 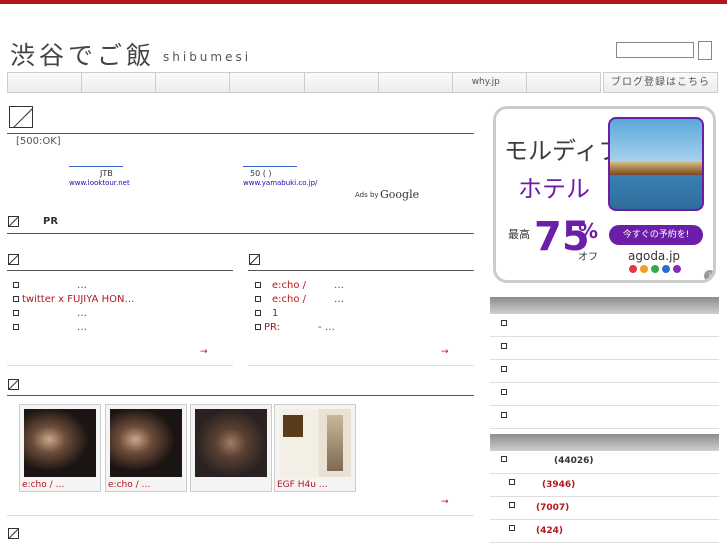 I want to click on ad-headline-1: モルディブ, so click(x=563, y=151).